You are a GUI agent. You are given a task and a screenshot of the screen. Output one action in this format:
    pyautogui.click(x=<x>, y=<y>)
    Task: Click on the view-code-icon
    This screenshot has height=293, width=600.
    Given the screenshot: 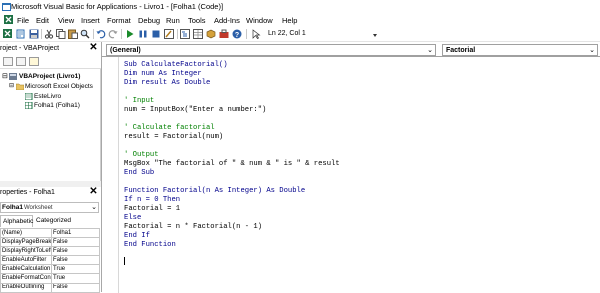 What is the action you would take?
    pyautogui.click(x=8, y=61)
    